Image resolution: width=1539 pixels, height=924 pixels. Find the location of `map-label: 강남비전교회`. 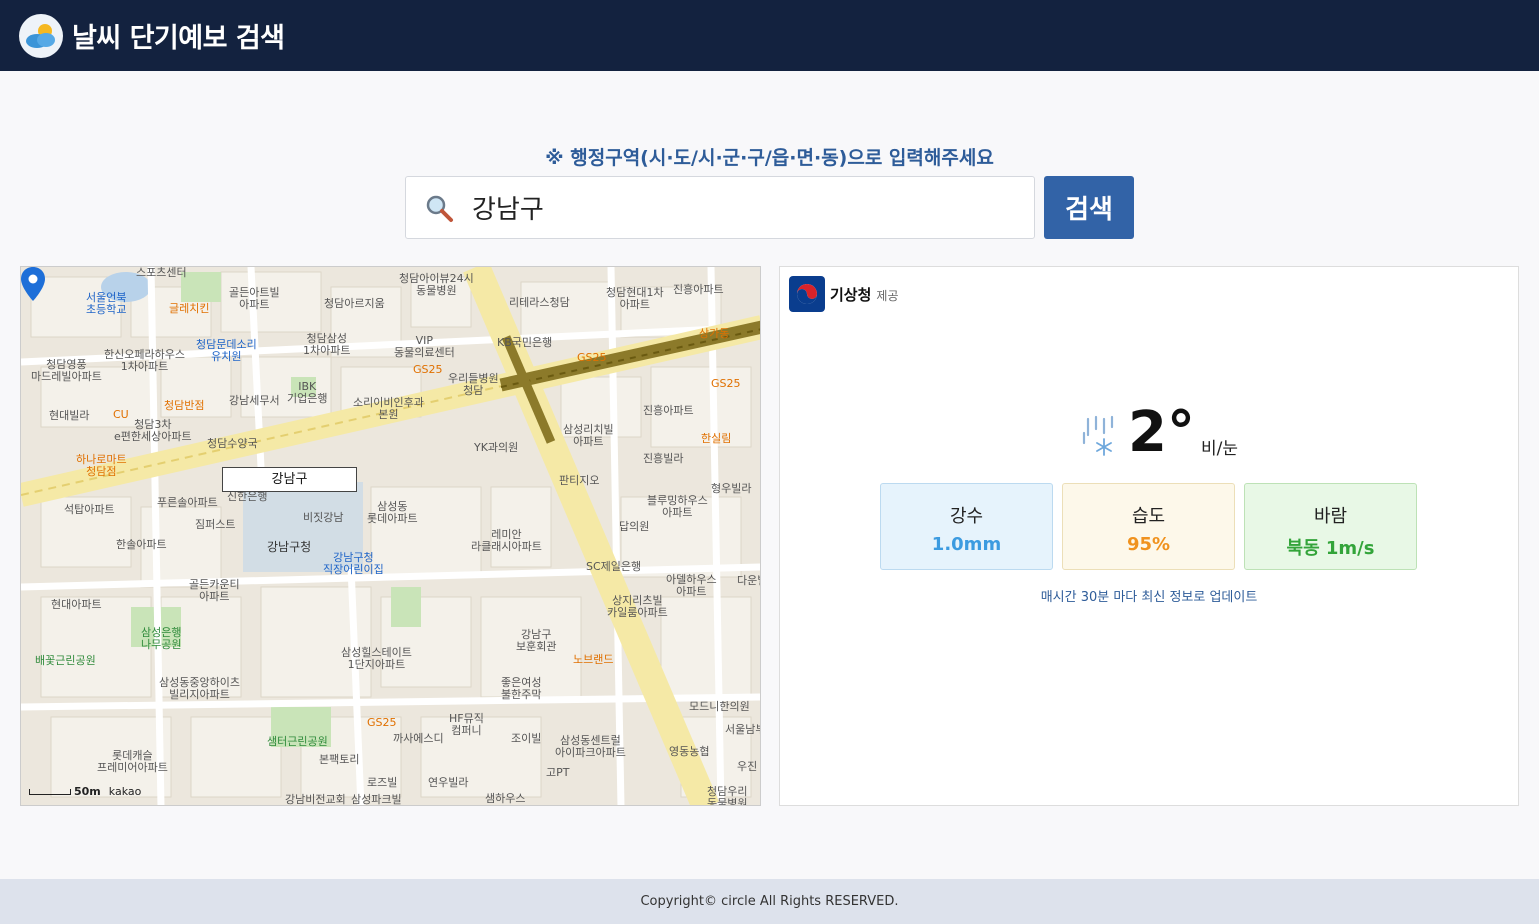

map-label: 강남비전교회 is located at coordinates (315, 799).